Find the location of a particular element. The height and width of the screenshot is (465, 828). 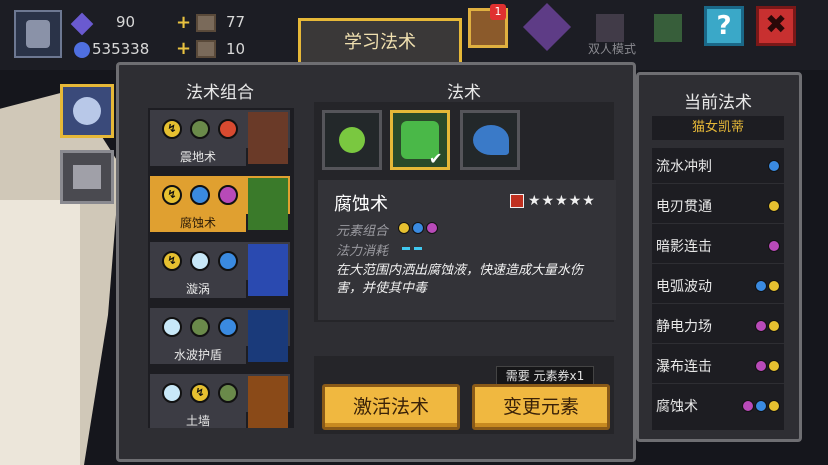

fire-art-icon is located at coordinates (268, 402).